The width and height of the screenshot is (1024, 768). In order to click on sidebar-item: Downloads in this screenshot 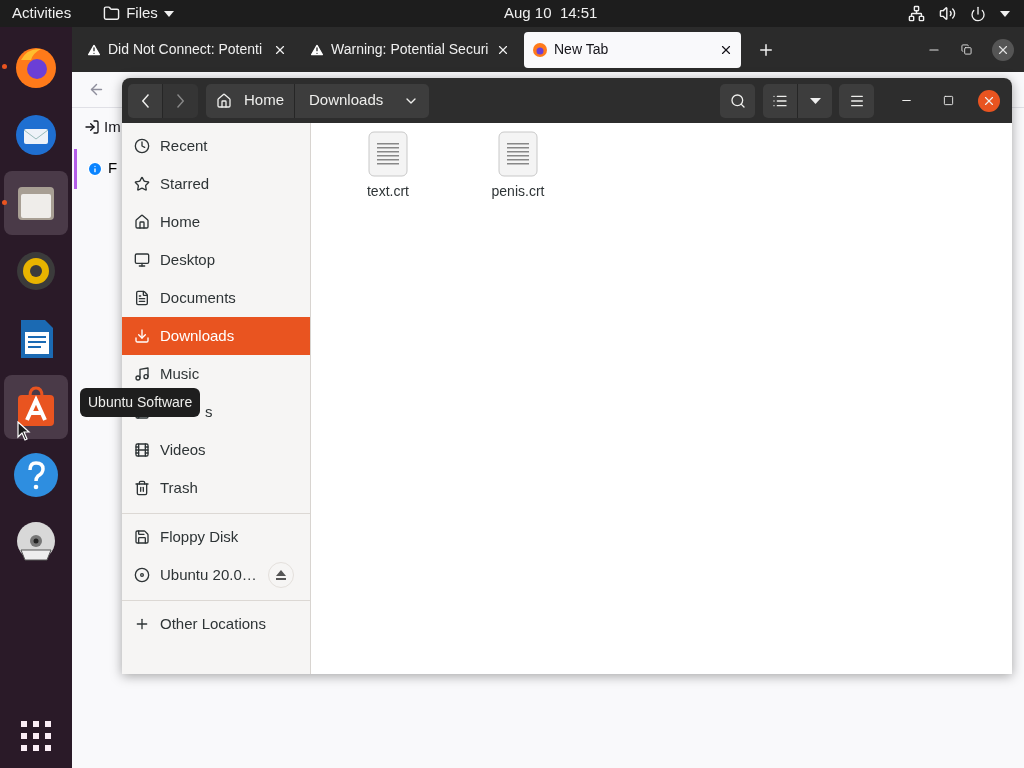, I will do `click(216, 336)`.